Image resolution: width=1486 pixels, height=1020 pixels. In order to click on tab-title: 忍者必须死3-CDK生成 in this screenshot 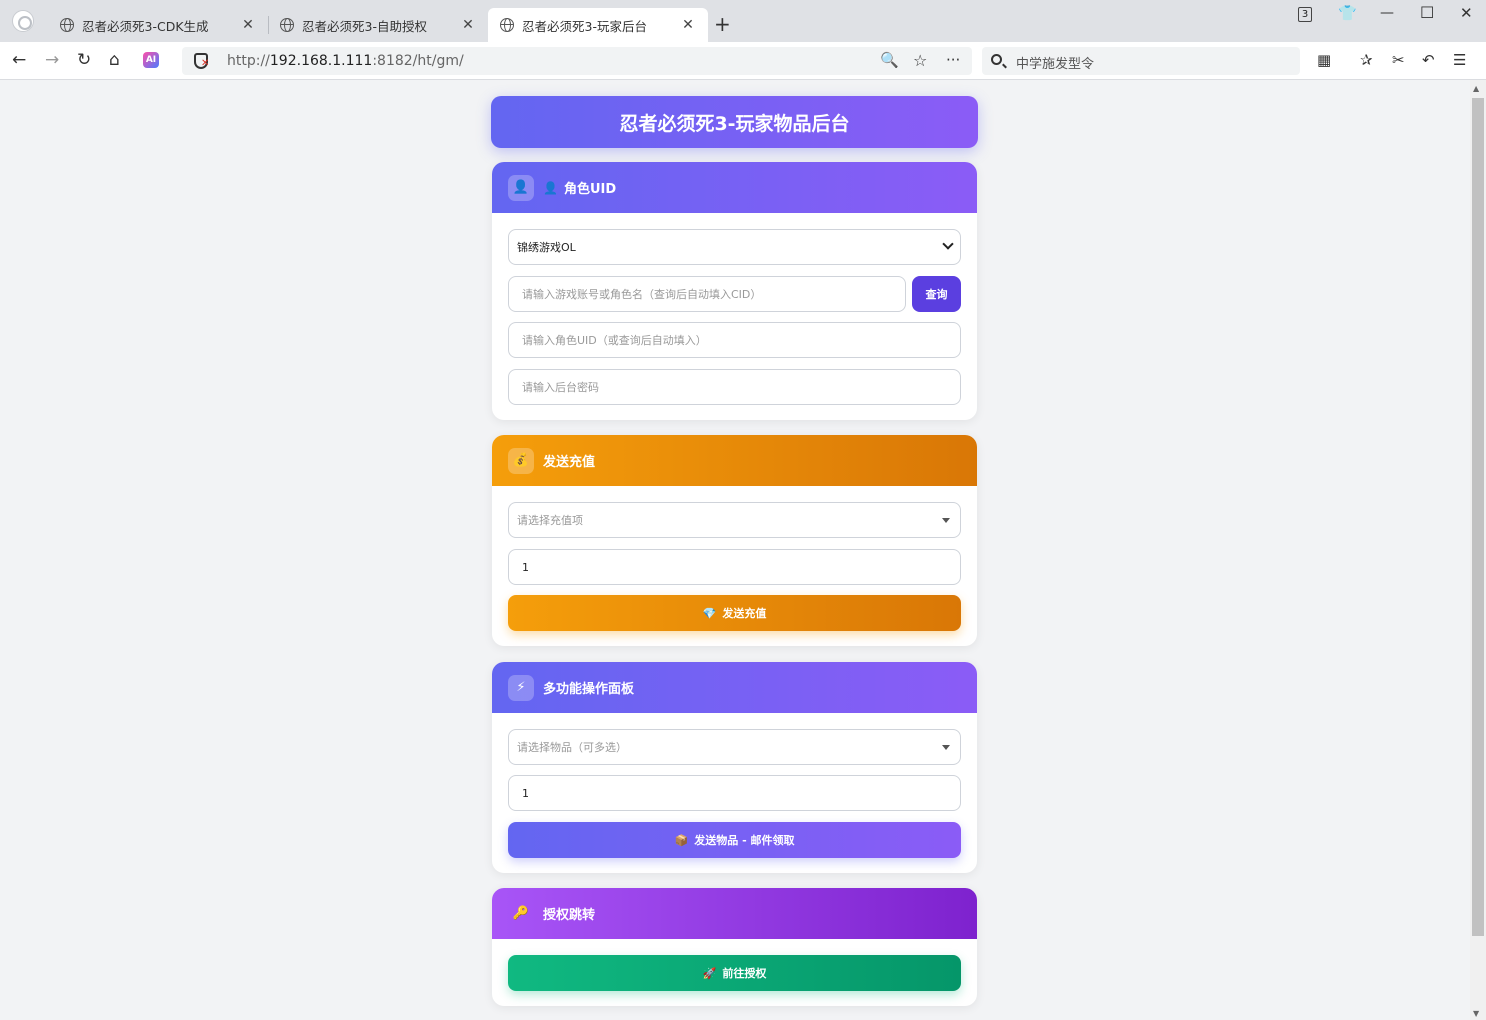, I will do `click(145, 26)`.